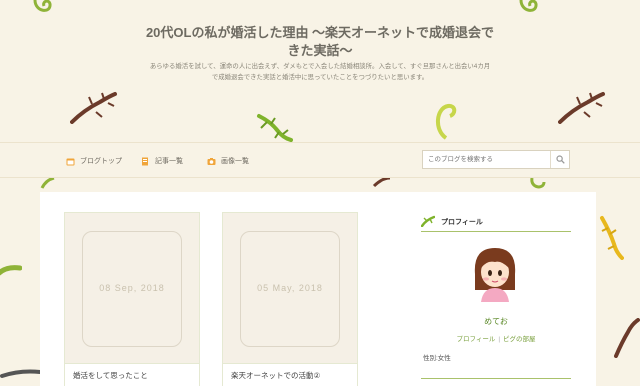 This screenshot has height=386, width=640. I want to click on sidebar-profile: プロフィール めてお プロフィール | ピグの部屋 性別:女性, so click(495, 299).